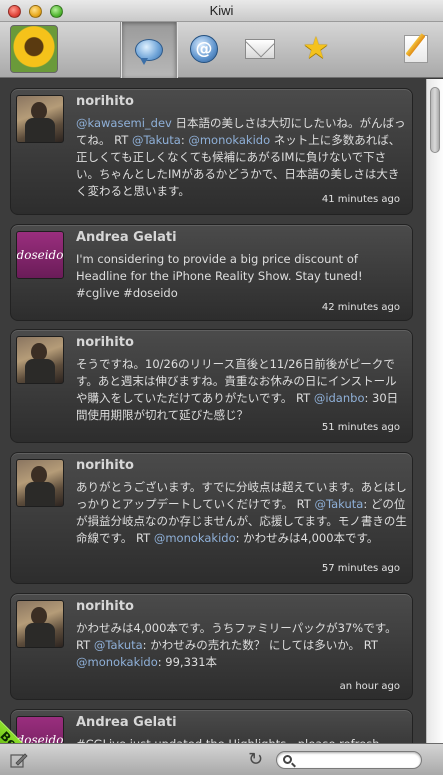 Image resolution: width=443 pixels, height=775 pixels. I want to click on mentions-button: @, so click(204, 49).